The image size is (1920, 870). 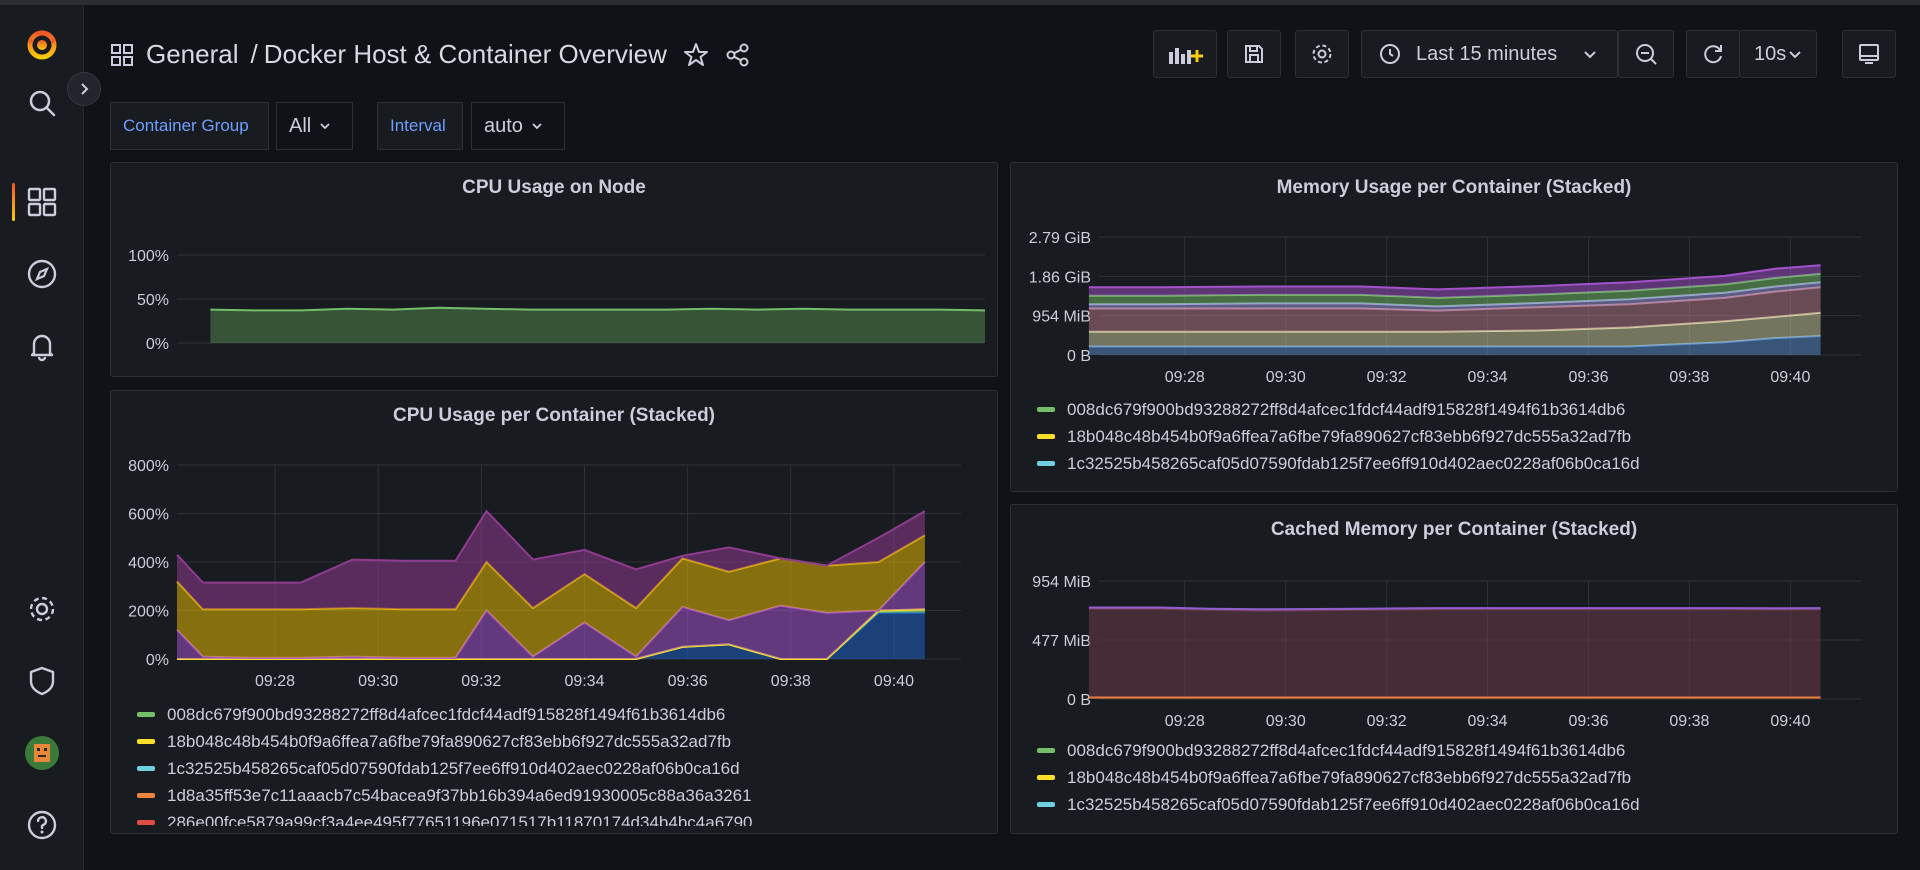 I want to click on sidebar-expand-button, so click(x=84, y=89).